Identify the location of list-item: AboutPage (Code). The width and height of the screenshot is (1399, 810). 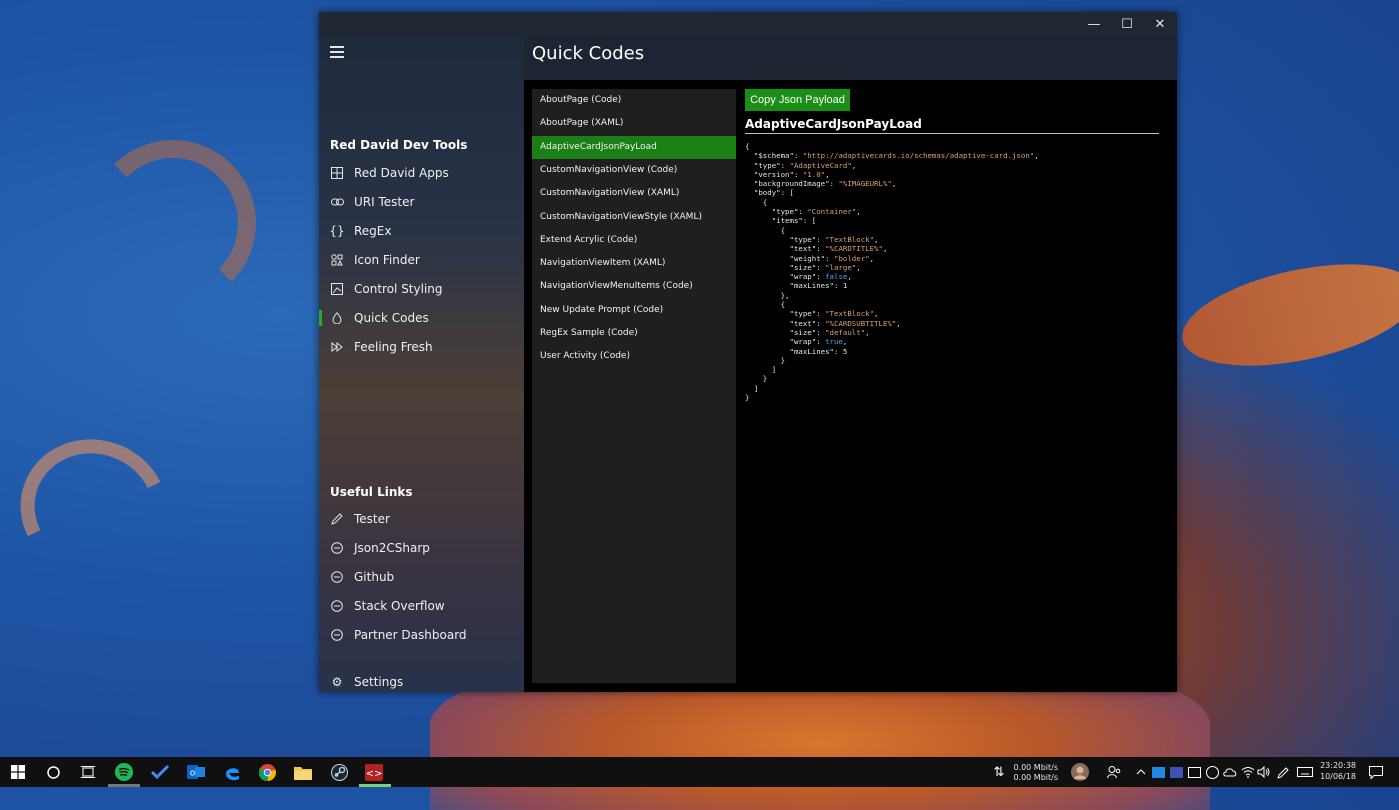
(634, 100).